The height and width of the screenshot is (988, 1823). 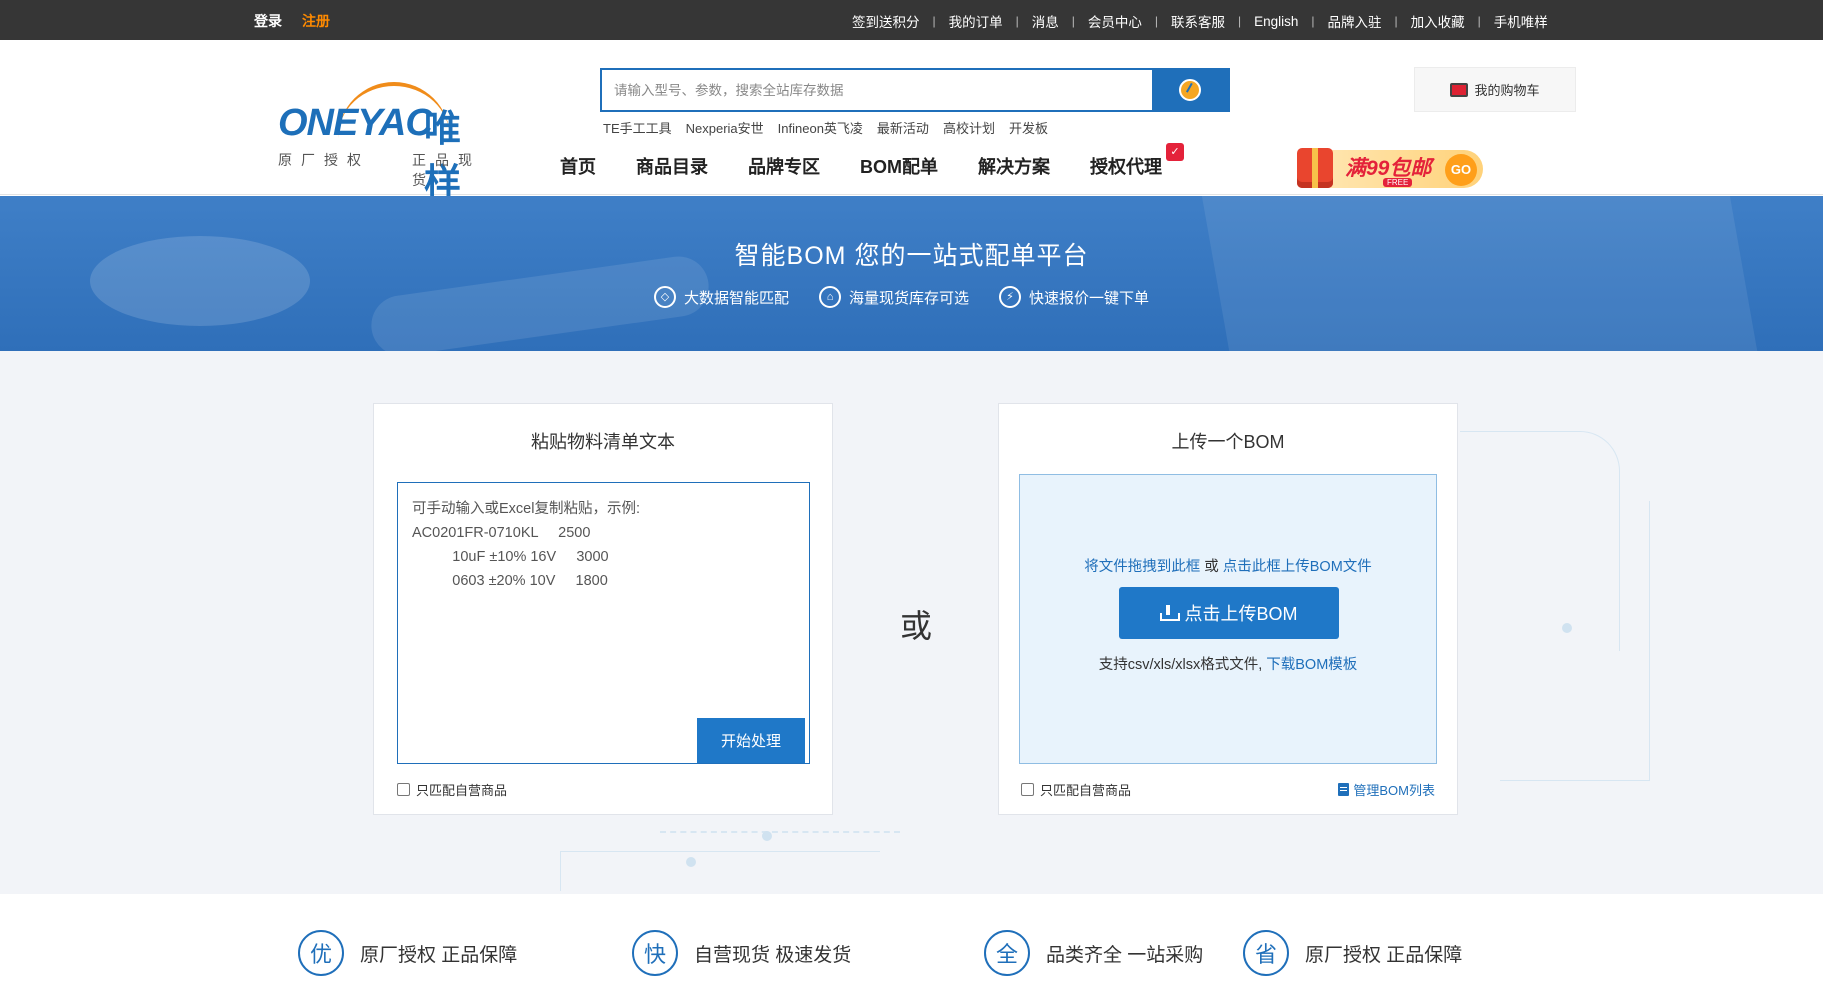 I want to click on or-divider: 或, so click(x=916, y=626).